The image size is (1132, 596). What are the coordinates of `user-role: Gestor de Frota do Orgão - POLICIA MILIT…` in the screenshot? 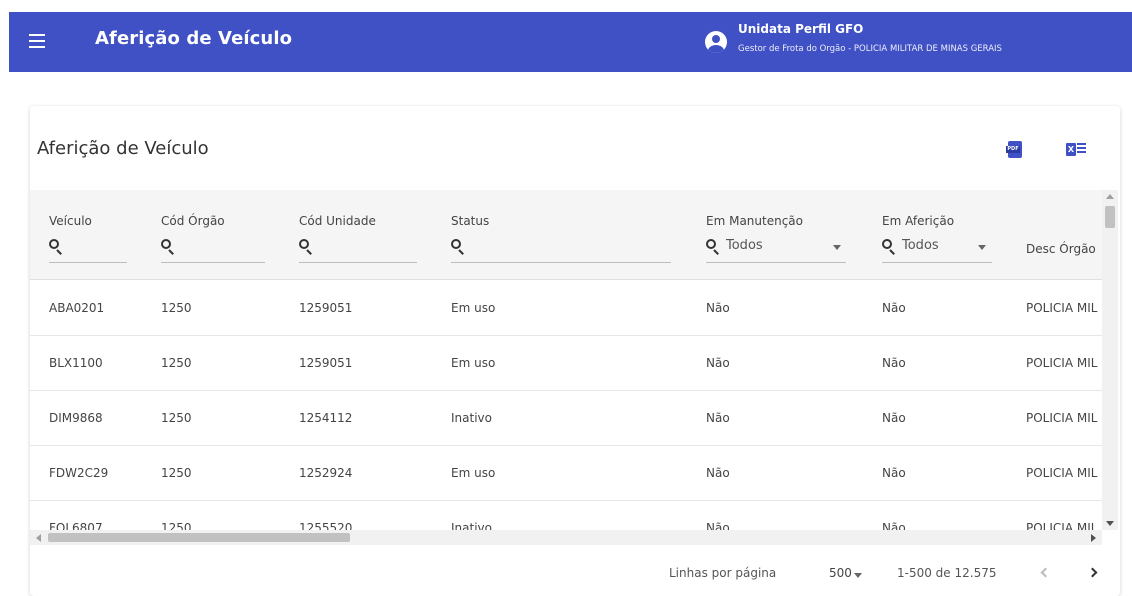 It's located at (870, 49).